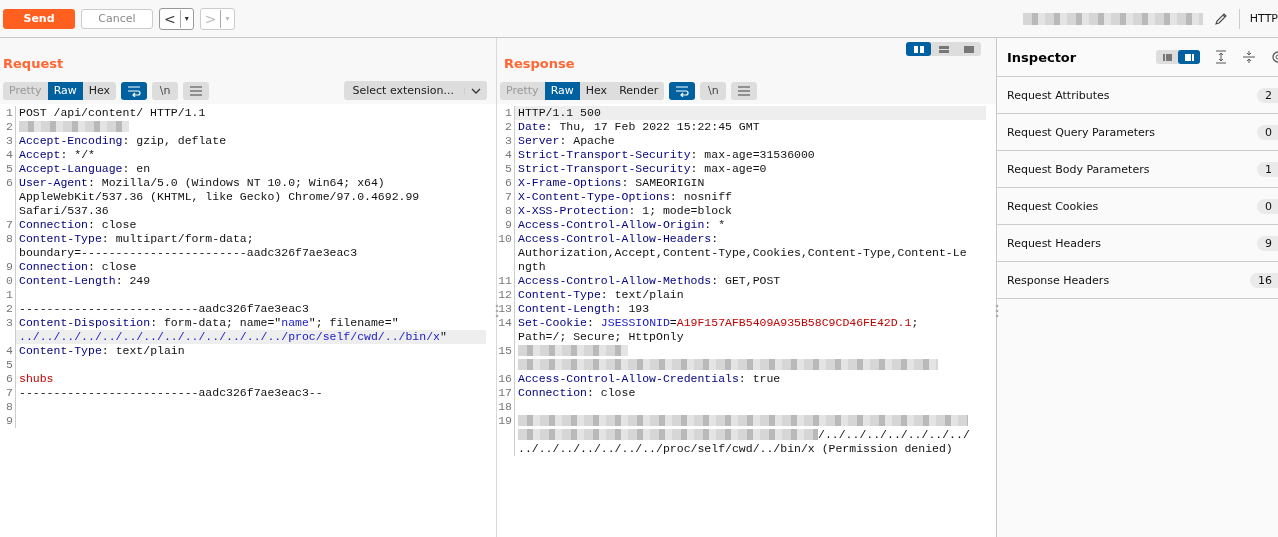 This screenshot has width=1278, height=537. I want to click on code-text: Access-Control-Allow-Origin, so click(611, 224).